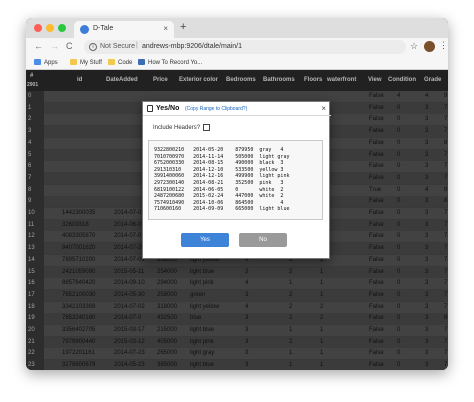 The width and height of the screenshot is (474, 402). What do you see at coordinates (84, 29) in the screenshot?
I see `dtale-favicon-icon` at bounding box center [84, 29].